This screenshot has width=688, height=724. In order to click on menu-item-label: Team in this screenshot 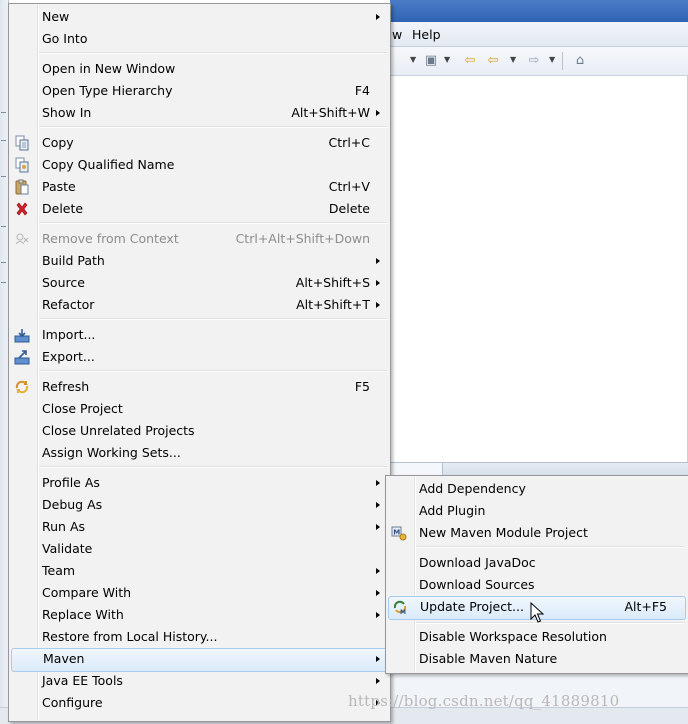, I will do `click(59, 570)`.